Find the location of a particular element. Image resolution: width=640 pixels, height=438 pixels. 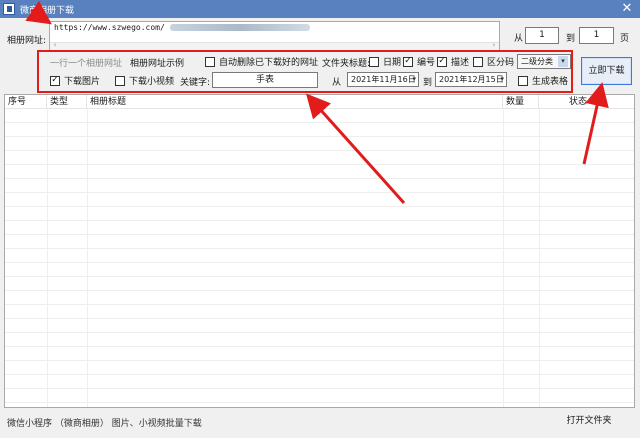

window-title: 微商相册下载 is located at coordinates (47, 10).